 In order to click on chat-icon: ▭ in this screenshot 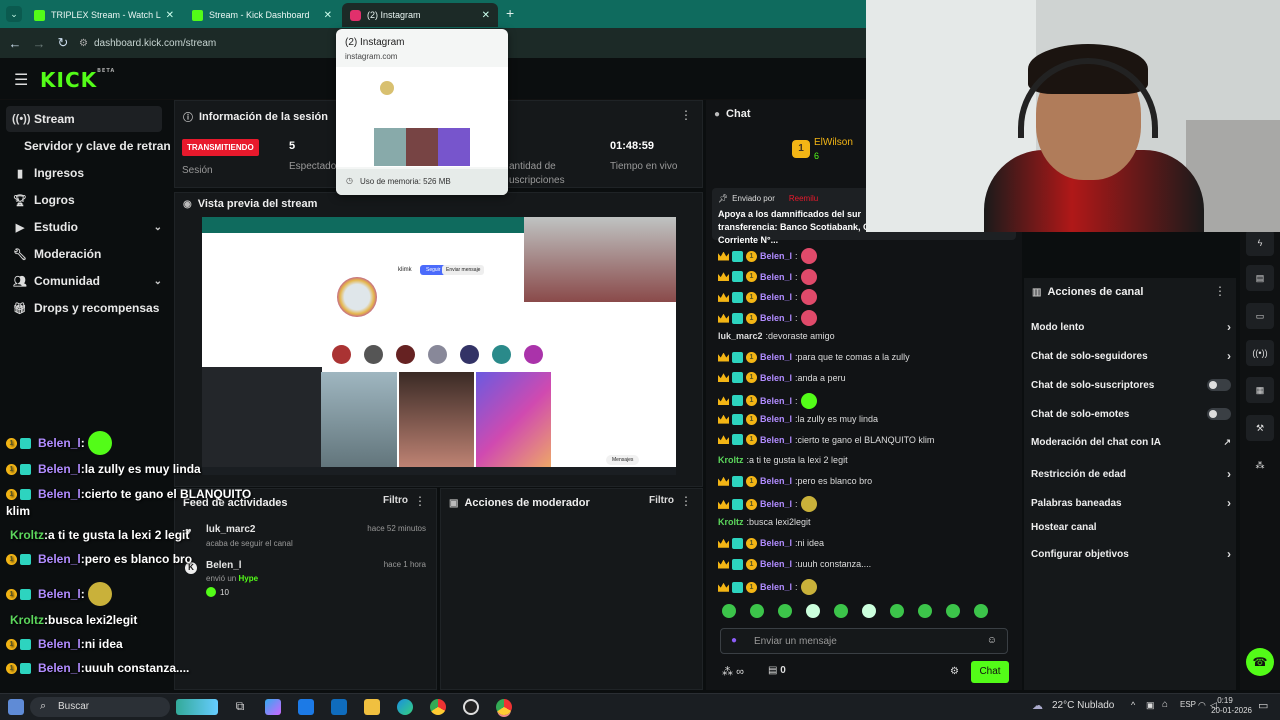, I will do `click(1260, 316)`.